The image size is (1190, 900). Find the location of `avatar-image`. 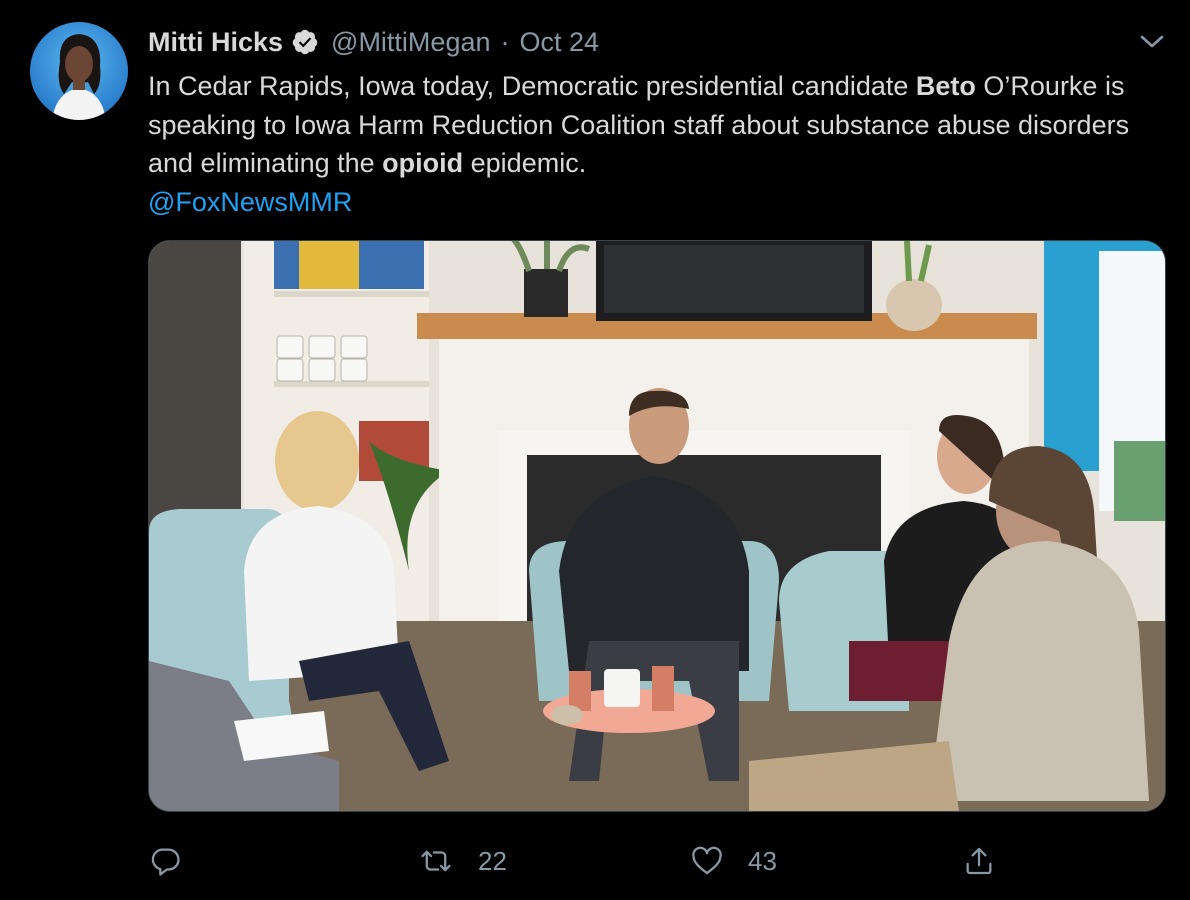

avatar-image is located at coordinates (79, 71).